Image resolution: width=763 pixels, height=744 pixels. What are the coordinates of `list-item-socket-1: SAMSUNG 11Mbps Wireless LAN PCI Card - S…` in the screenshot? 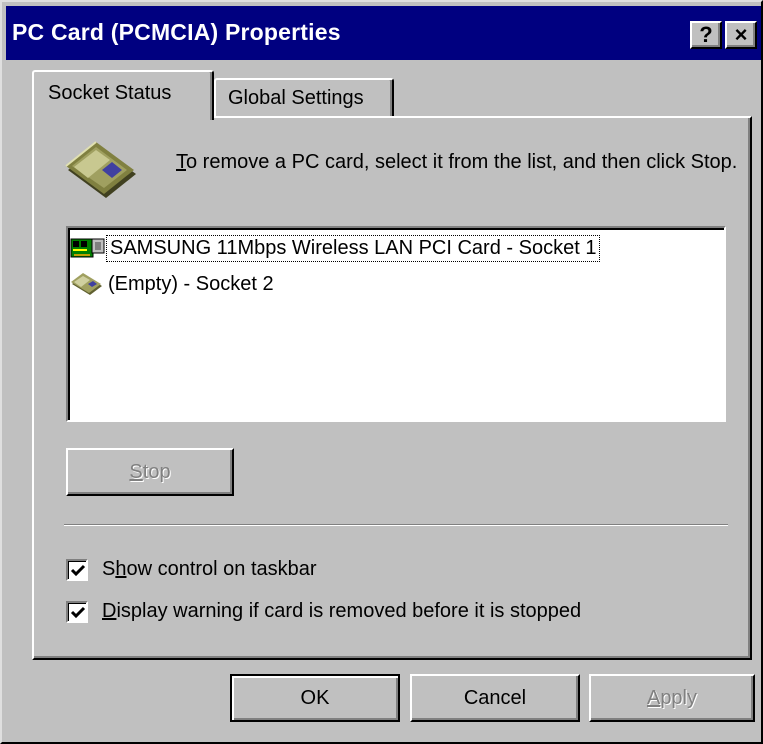 It's located at (335, 248).